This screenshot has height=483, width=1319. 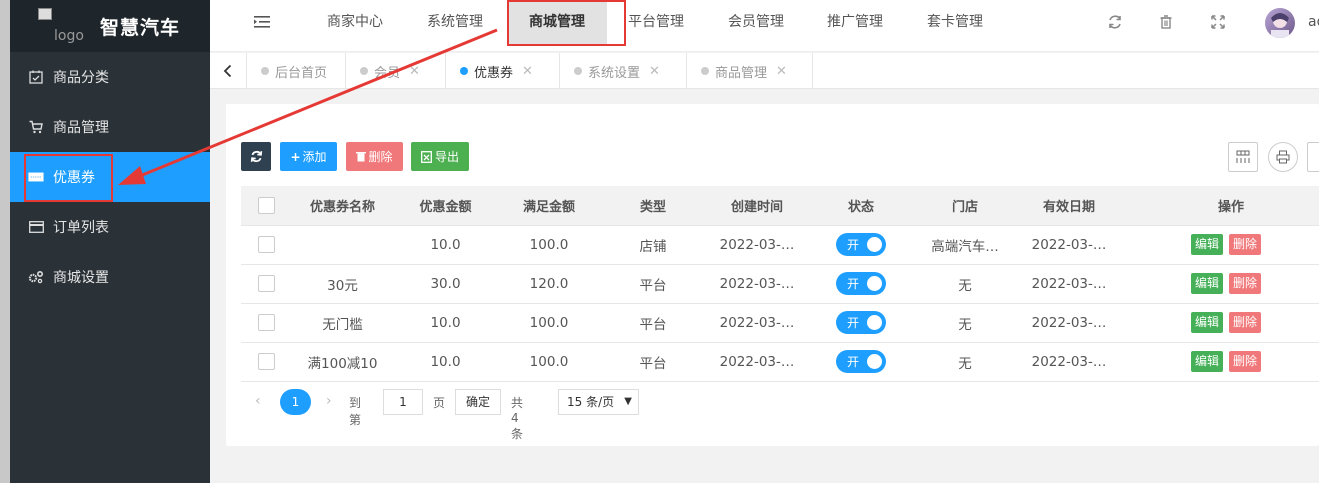 I want to click on tab-3: 系统设置 ✕, so click(x=623, y=71).